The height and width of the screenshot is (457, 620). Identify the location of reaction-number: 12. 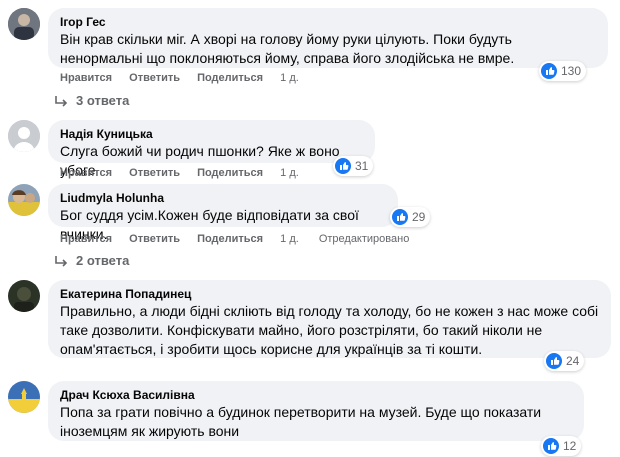
(570, 446).